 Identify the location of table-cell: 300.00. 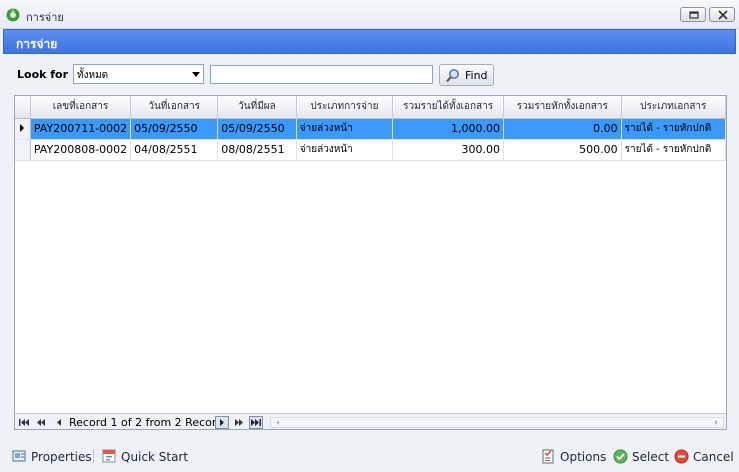
(448, 150).